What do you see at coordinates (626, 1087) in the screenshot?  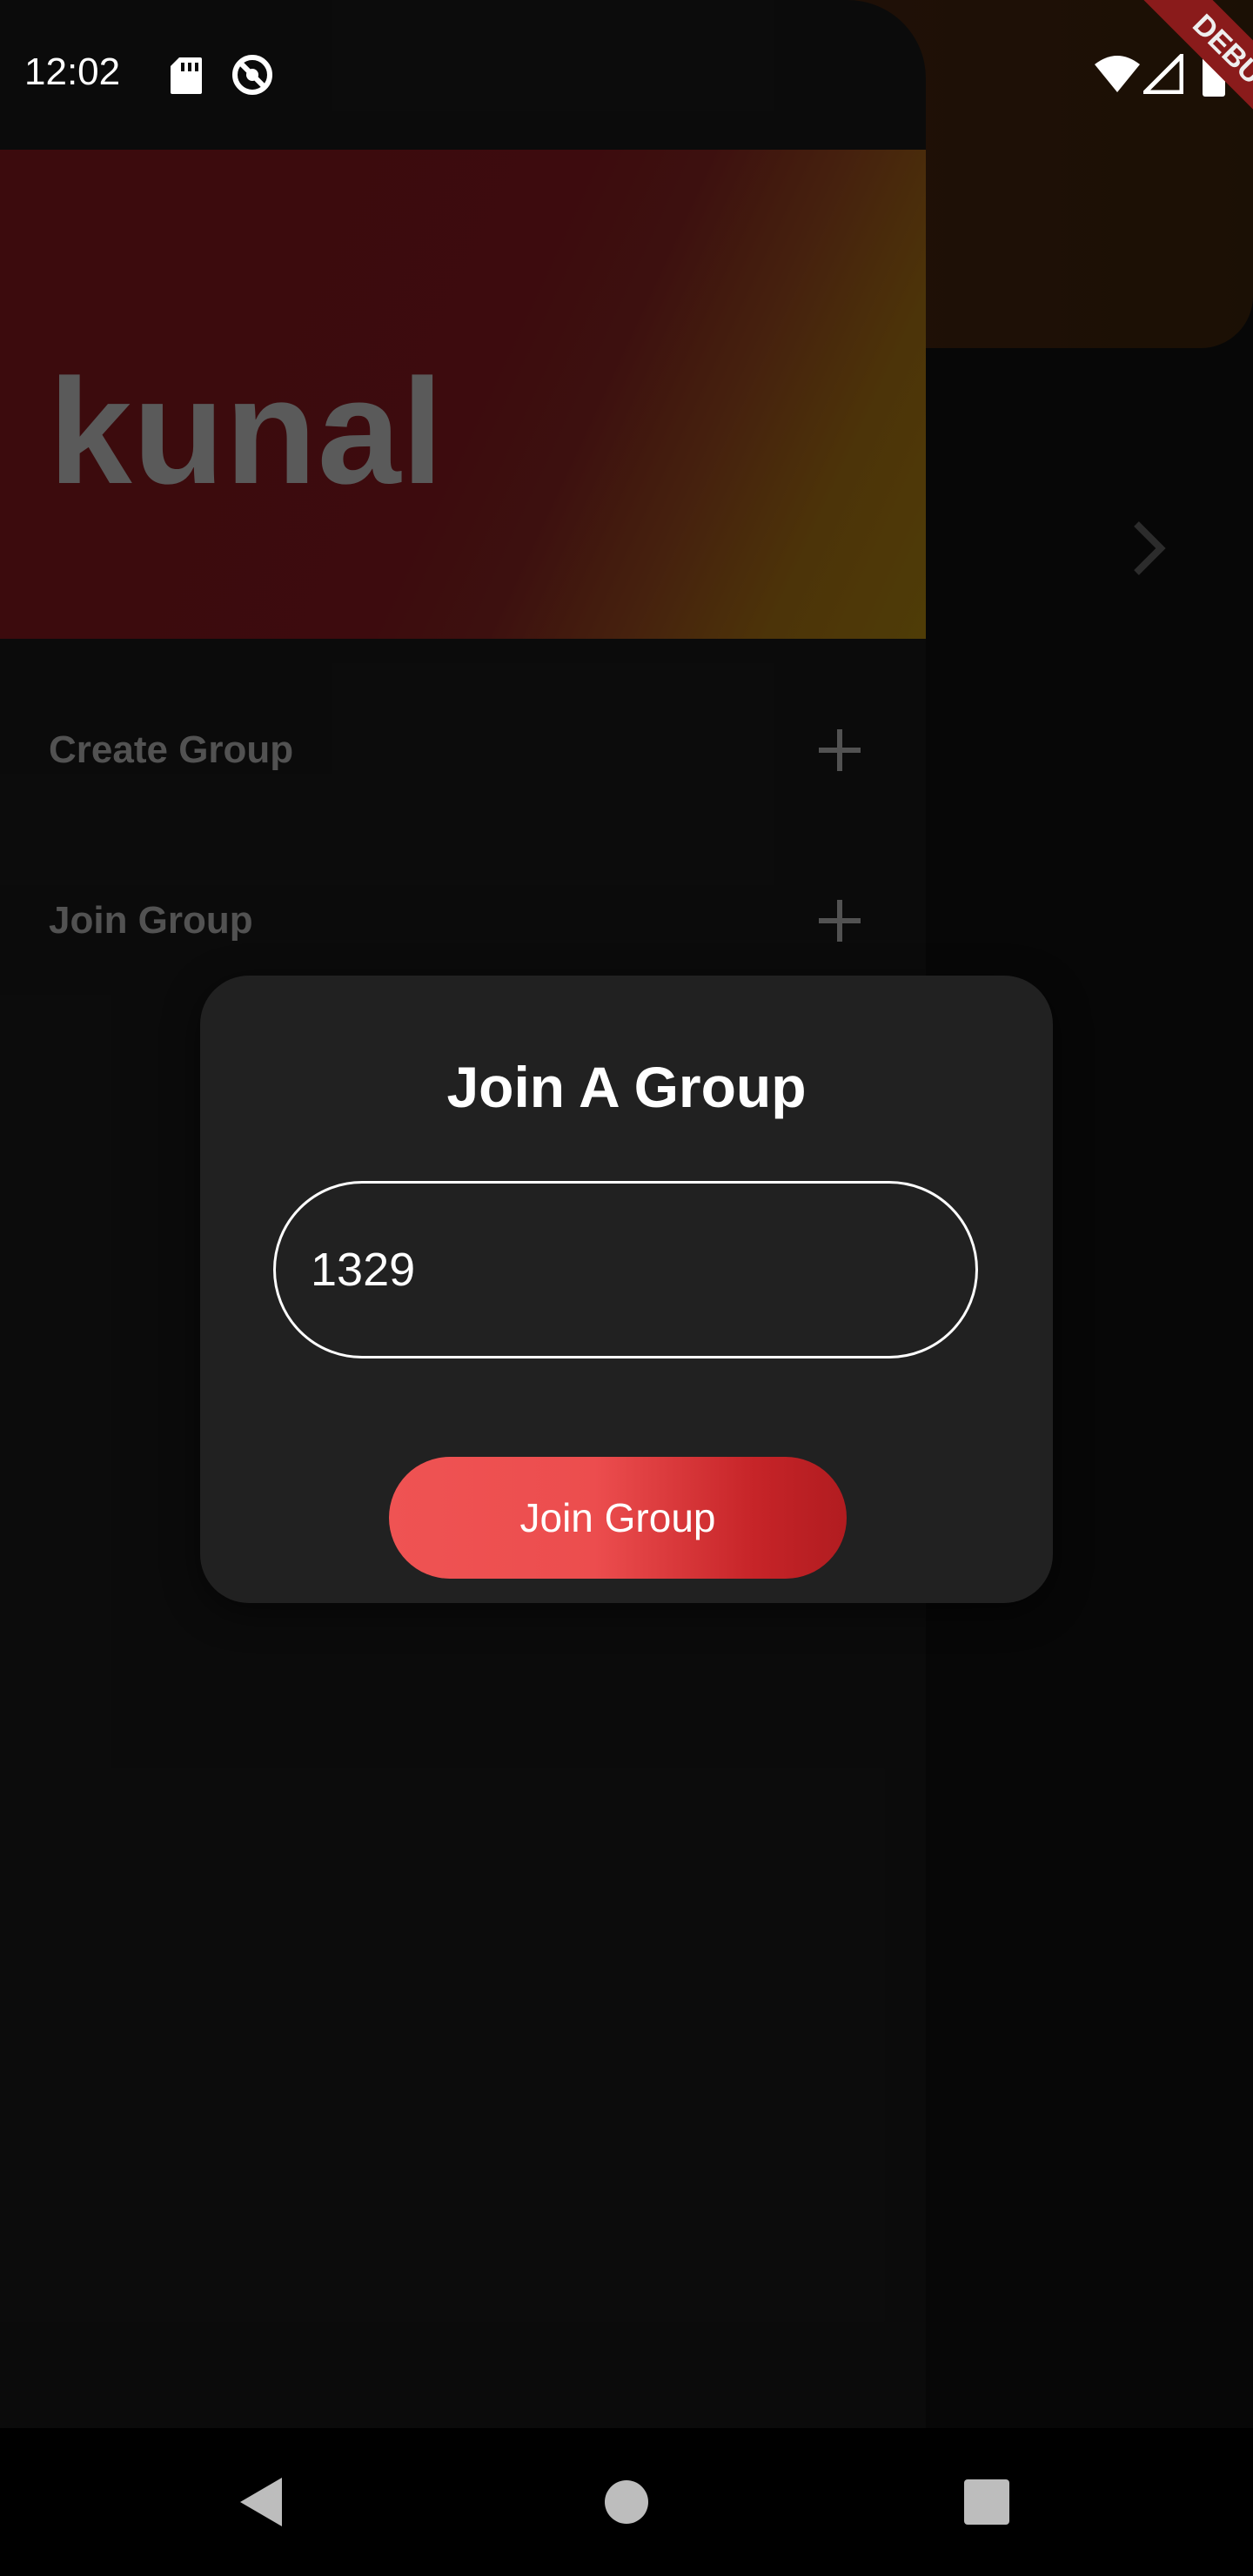 I see `dialog-title: Join A Group` at bounding box center [626, 1087].